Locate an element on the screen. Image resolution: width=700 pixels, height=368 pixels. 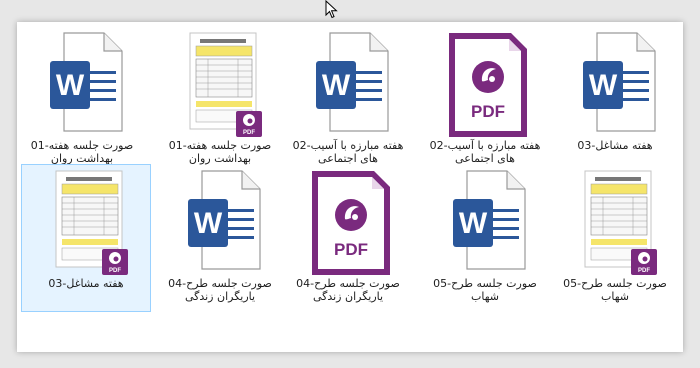
file-item: هفته مشاغل-03 is located at coordinates (615, 100).